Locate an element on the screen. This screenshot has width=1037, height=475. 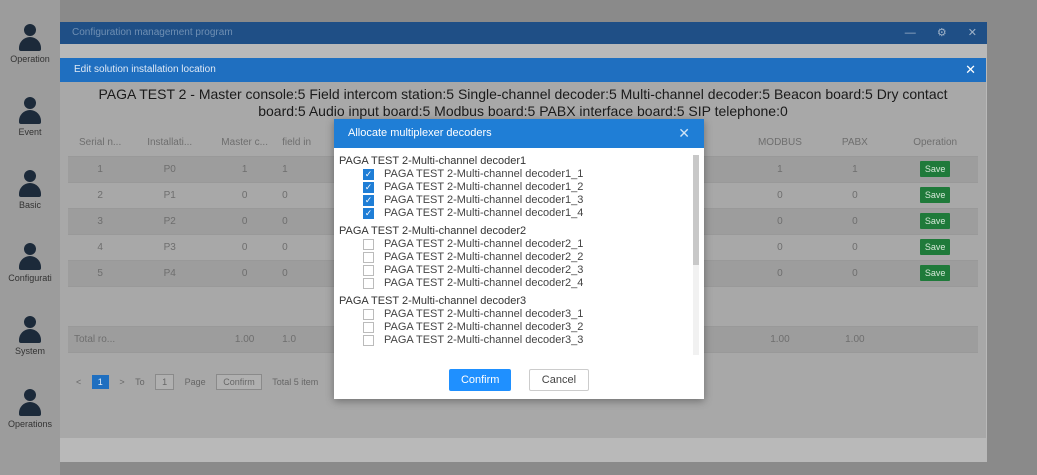
decoder-option: PAGA TEST 2-Multi-channel decoder3_1 is located at coordinates (516, 314).